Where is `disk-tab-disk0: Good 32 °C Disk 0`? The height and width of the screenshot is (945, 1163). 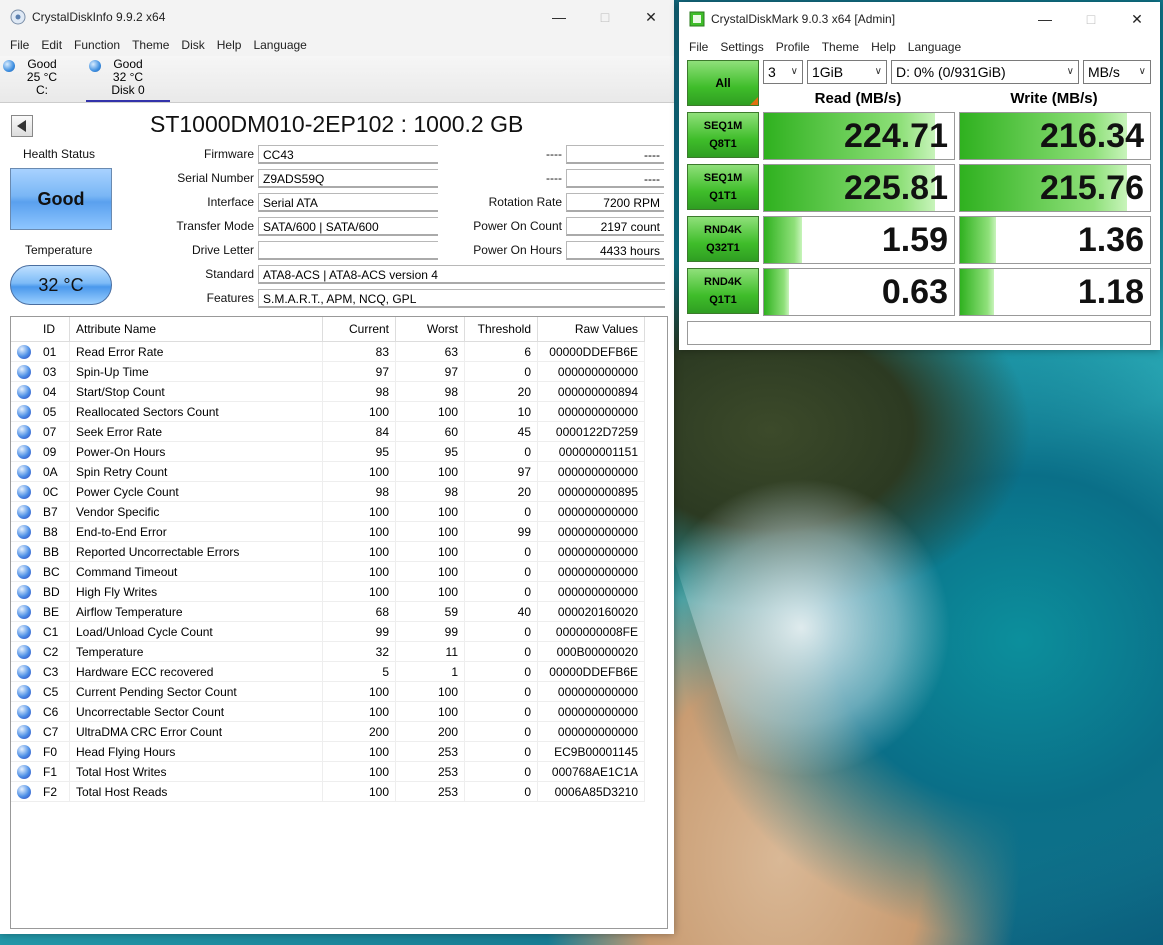 disk-tab-disk0: Good 32 °C Disk 0 is located at coordinates (128, 80).